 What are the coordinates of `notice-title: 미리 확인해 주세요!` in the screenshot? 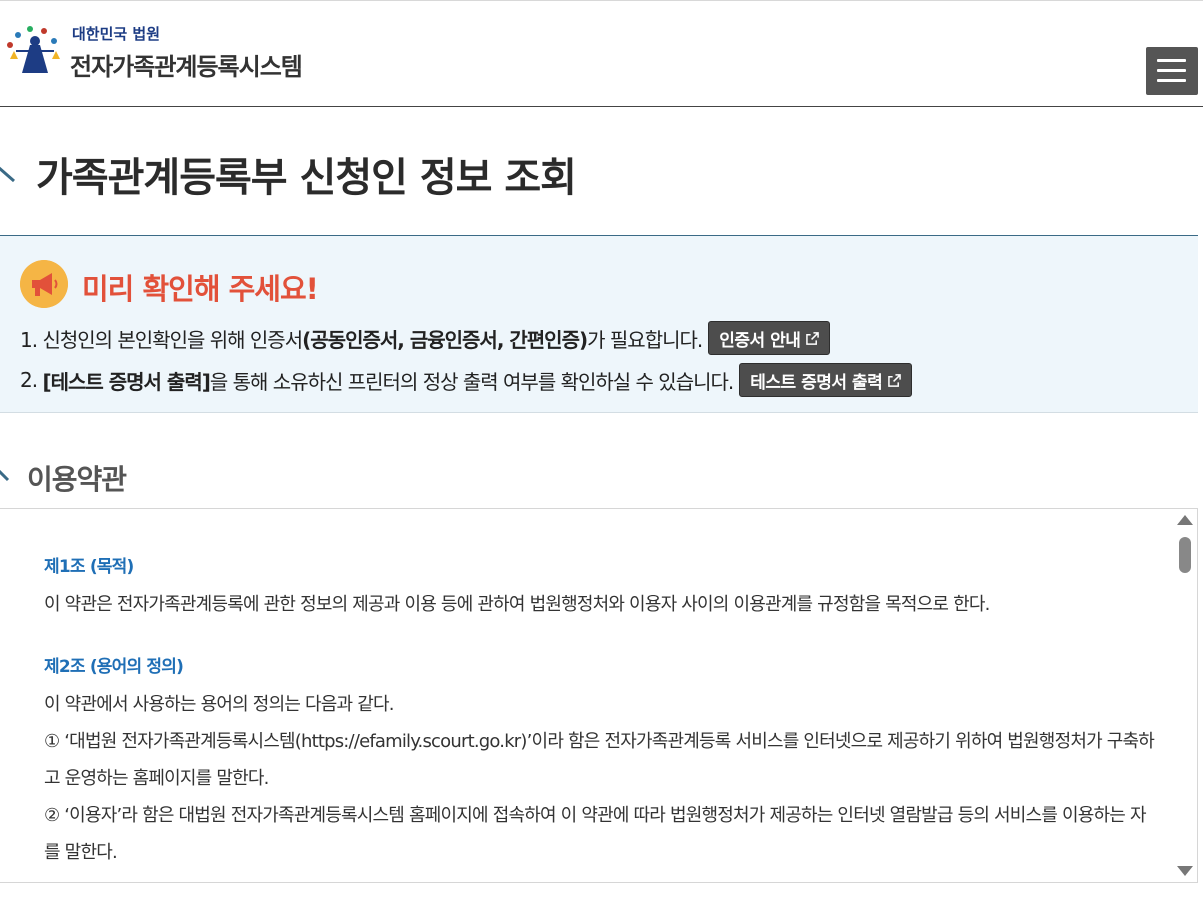 It's located at (200, 289).